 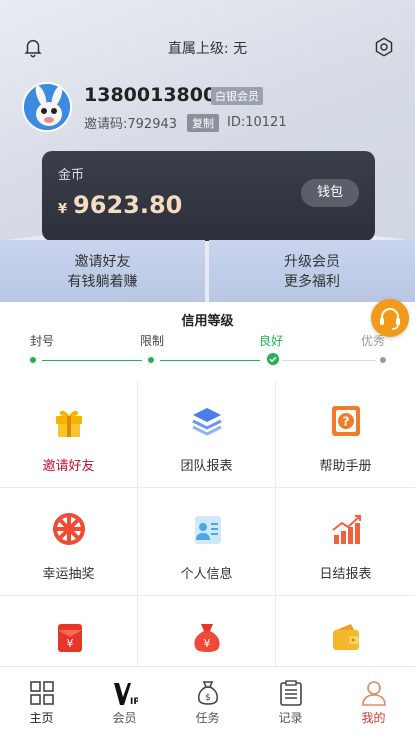 What do you see at coordinates (257, 122) in the screenshot?
I see `user-id: ID:10121` at bounding box center [257, 122].